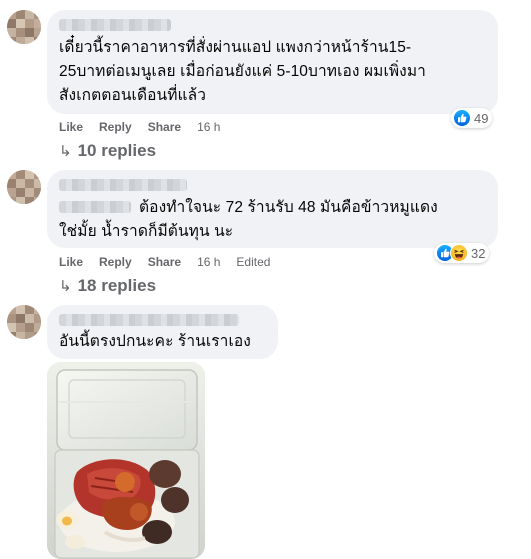 The width and height of the screenshot is (531, 559). Describe the element at coordinates (478, 253) in the screenshot. I see `reaction-count: 32` at that location.